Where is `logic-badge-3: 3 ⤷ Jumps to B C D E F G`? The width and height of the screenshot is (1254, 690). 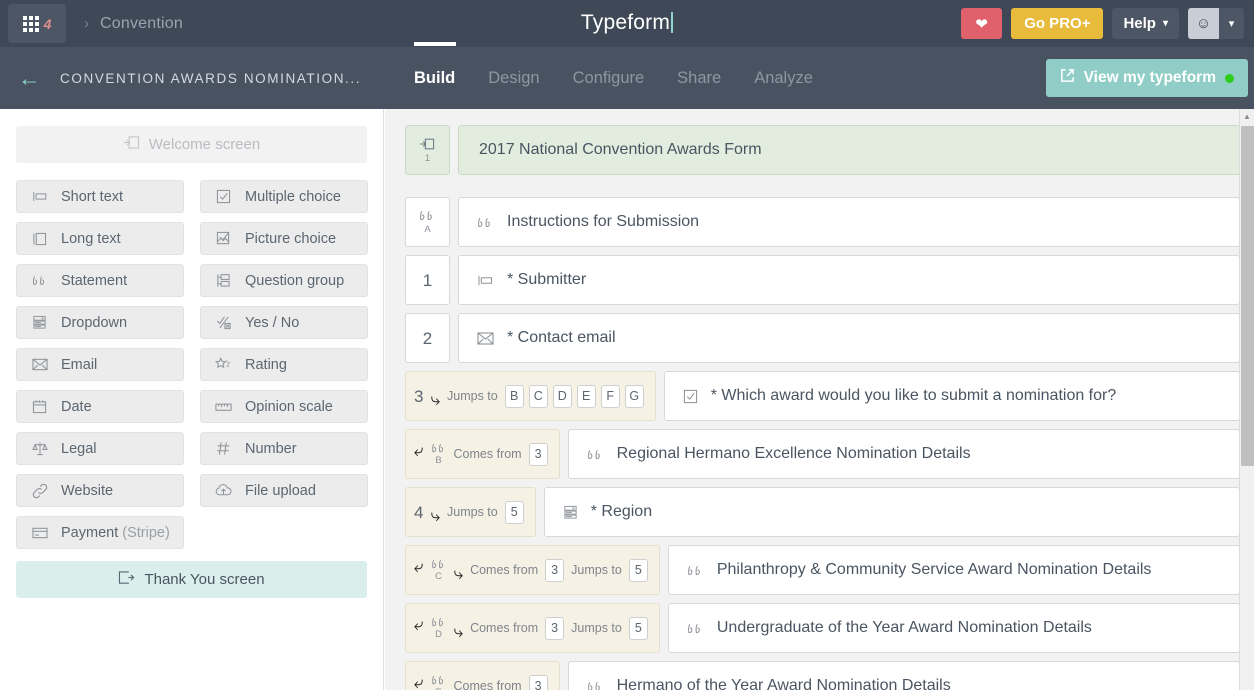
logic-badge-3: 3 ⤷ Jumps to B C D E F G is located at coordinates (530, 396).